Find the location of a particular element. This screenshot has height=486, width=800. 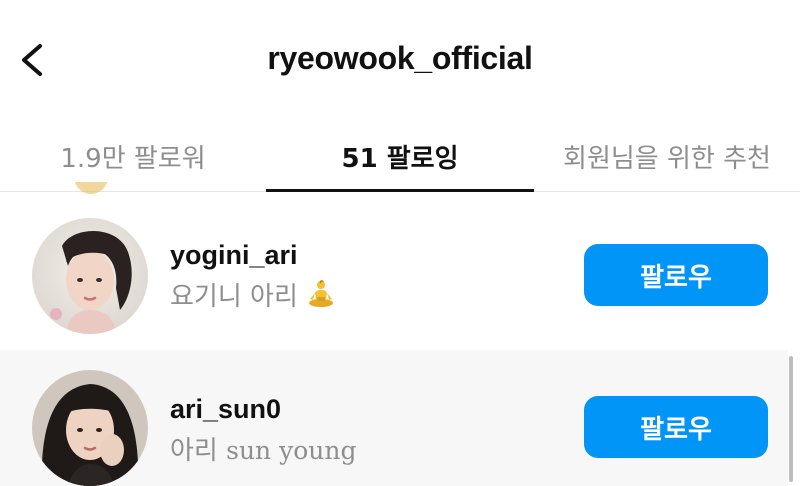

display-name-latin: sun young is located at coordinates (291, 450).